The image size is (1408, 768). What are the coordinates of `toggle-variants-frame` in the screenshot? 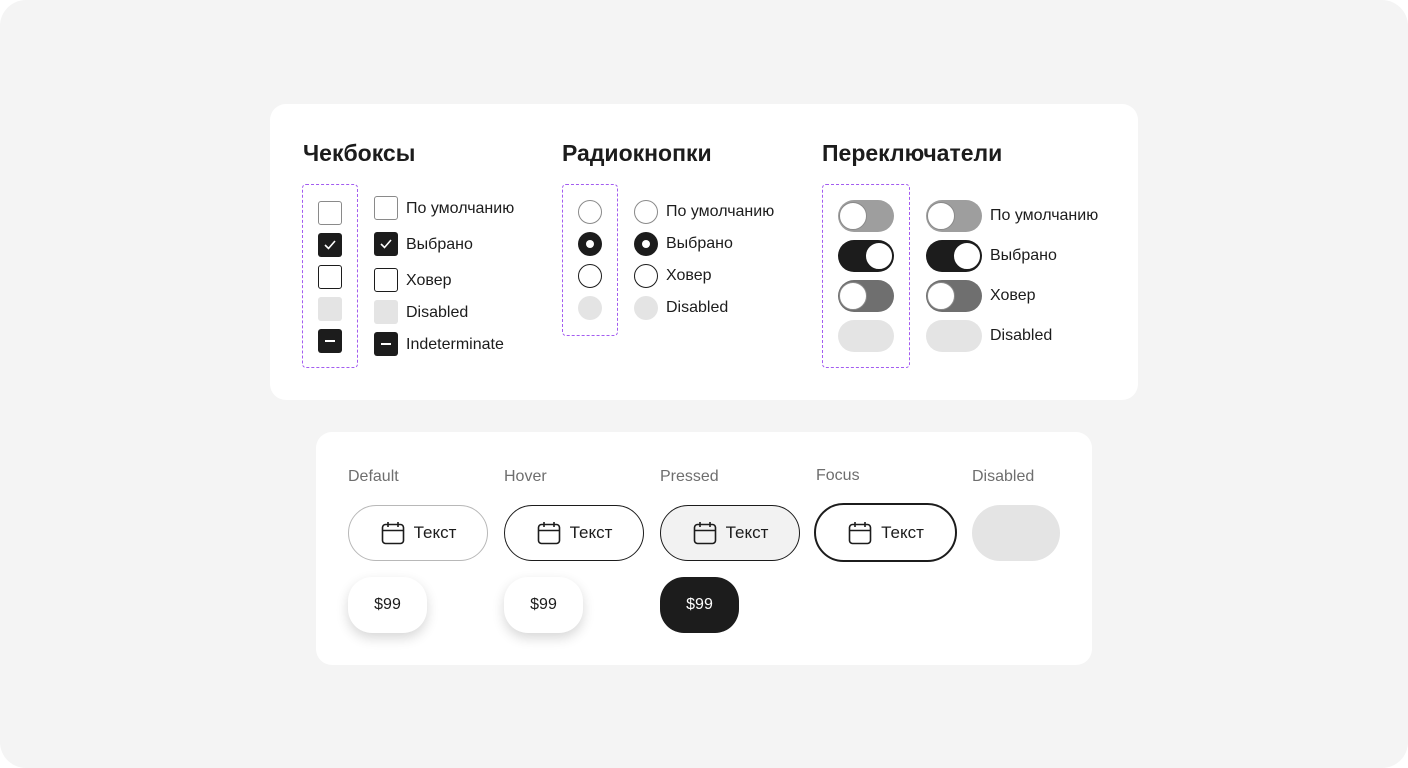 It's located at (866, 276).